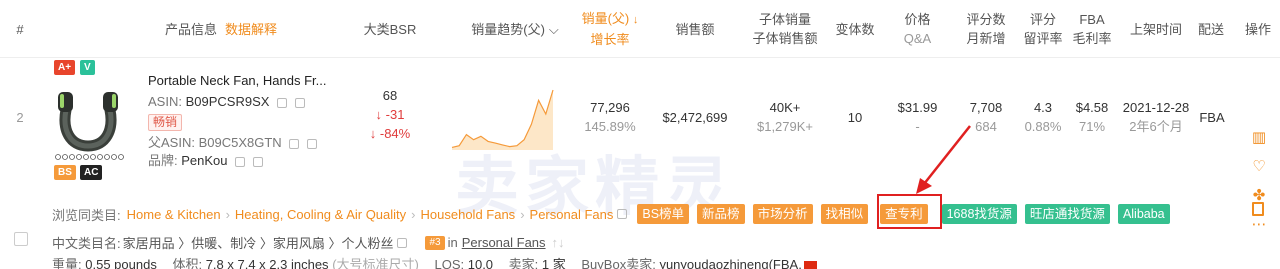 The image size is (1280, 269). Describe the element at coordinates (1210, 29) in the screenshot. I see `header-shipping: 配送` at that location.